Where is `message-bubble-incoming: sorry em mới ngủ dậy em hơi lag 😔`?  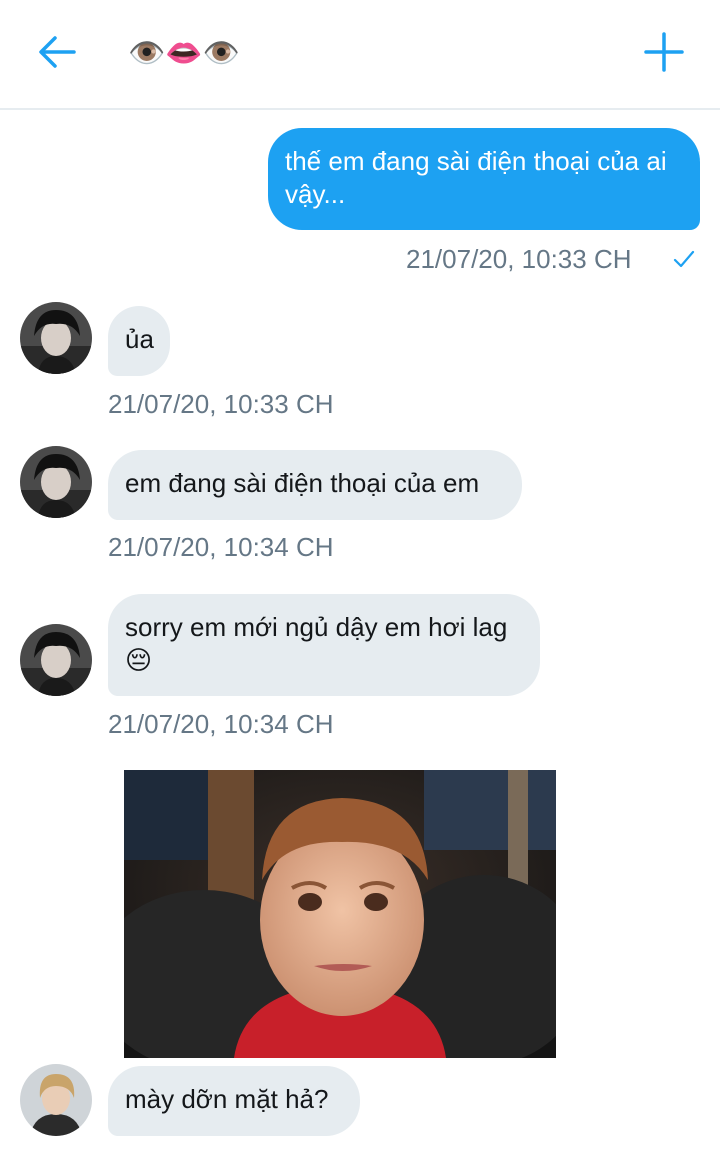 message-bubble-incoming: sorry em mới ngủ dậy em hơi lag 😔 is located at coordinates (324, 645).